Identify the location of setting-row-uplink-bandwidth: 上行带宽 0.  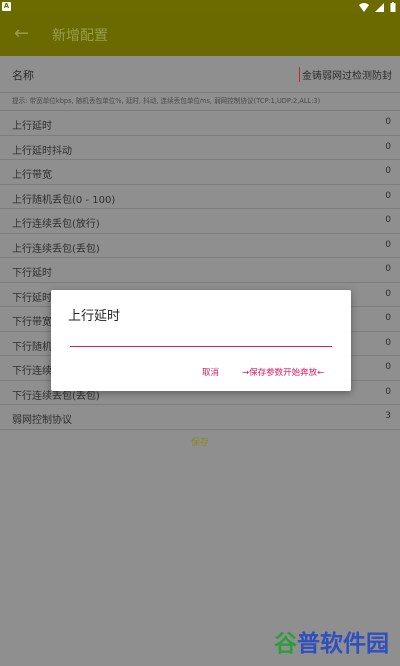
(200, 172).